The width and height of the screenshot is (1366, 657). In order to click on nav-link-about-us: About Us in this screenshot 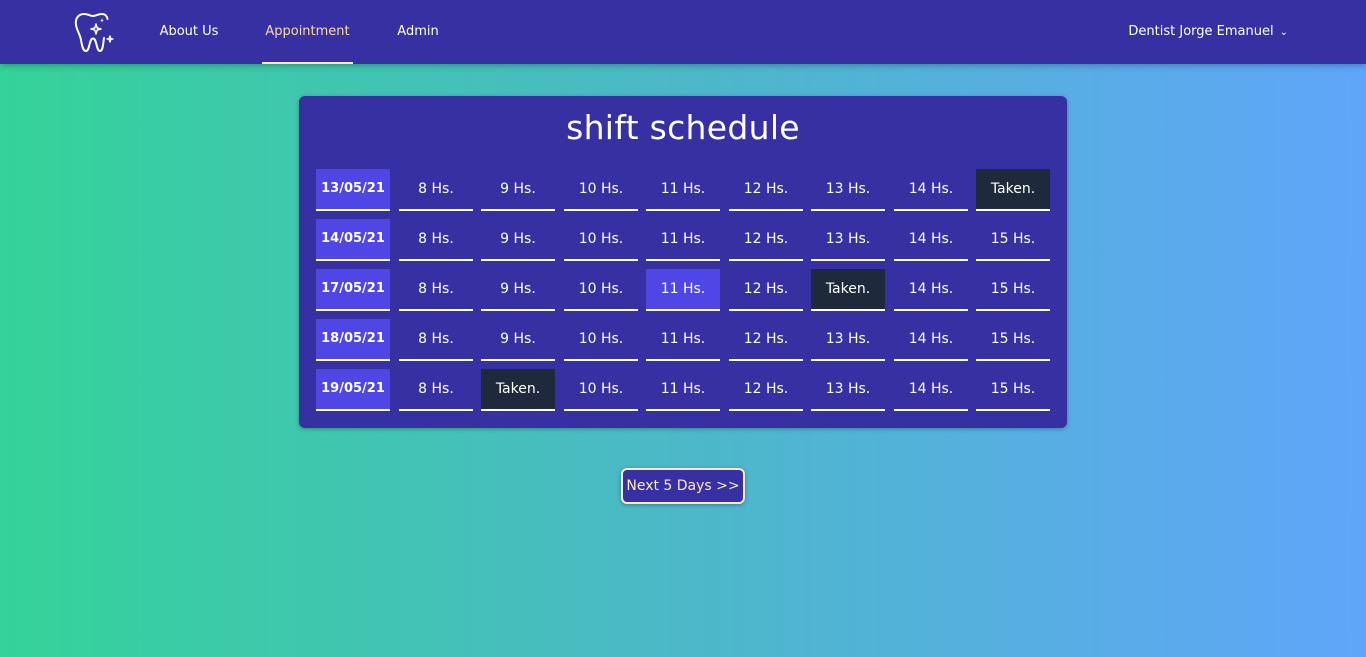, I will do `click(189, 32)`.